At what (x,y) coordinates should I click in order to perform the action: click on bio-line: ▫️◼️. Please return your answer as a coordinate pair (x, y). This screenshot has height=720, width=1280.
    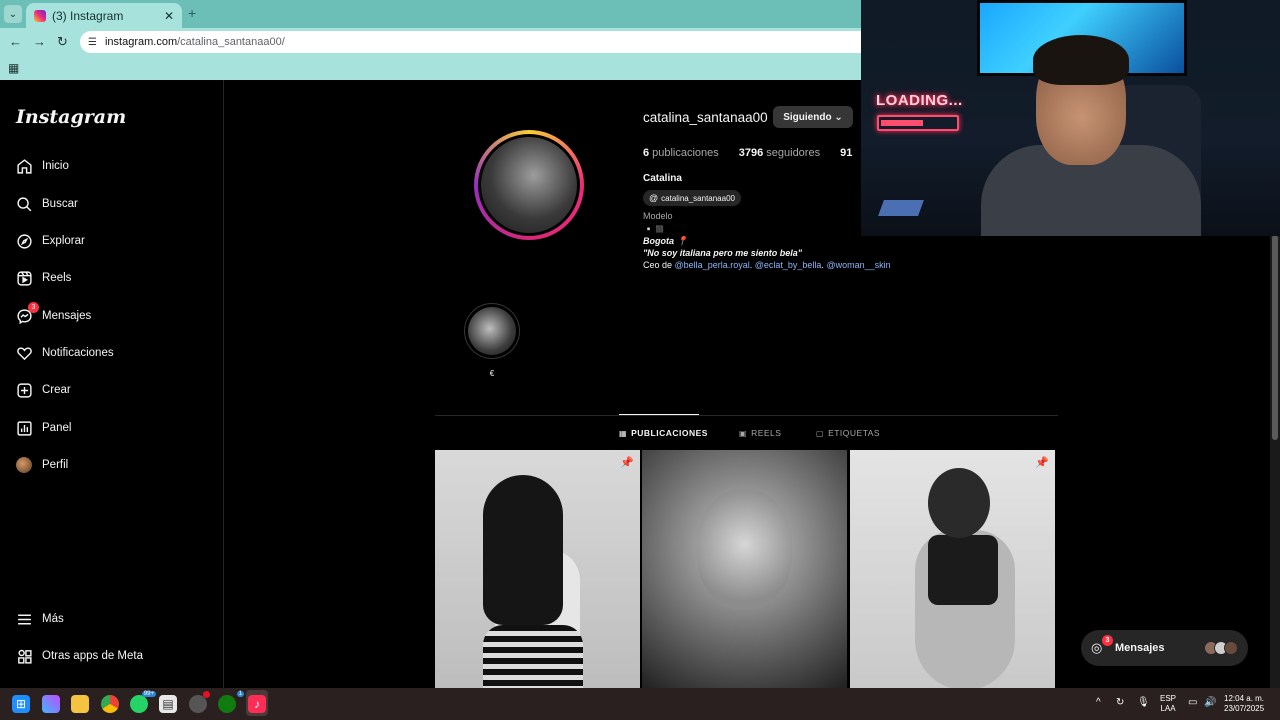
    Looking at the image, I should click on (654, 229).